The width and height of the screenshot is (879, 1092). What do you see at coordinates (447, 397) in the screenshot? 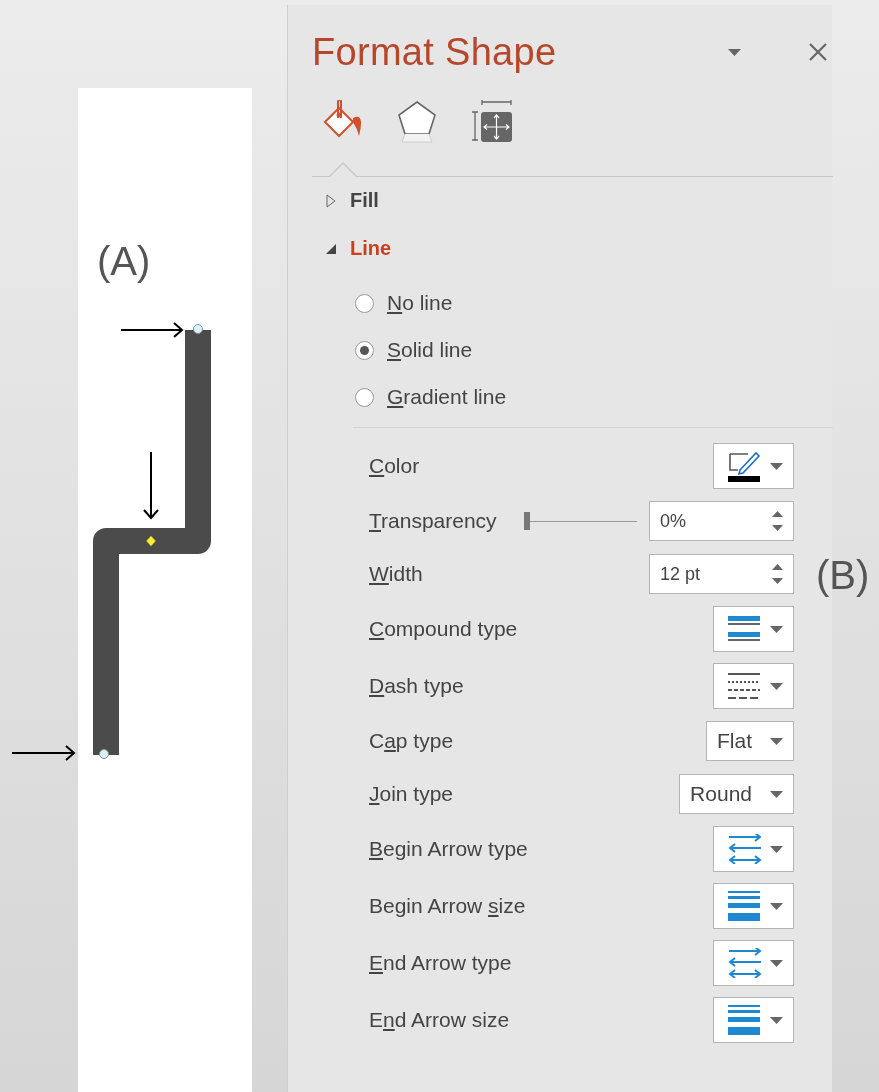
I see `option-label: Gradient line` at bounding box center [447, 397].